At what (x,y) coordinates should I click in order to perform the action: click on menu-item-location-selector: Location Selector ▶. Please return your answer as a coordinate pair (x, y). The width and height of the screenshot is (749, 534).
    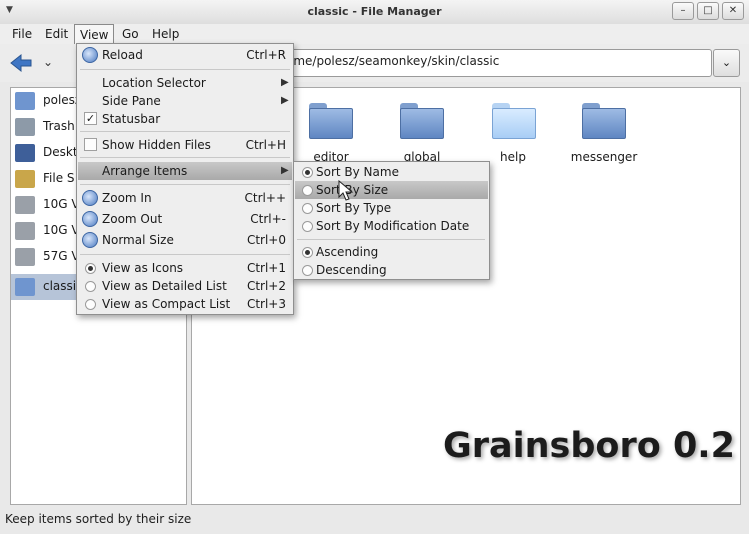
    Looking at the image, I should click on (185, 83).